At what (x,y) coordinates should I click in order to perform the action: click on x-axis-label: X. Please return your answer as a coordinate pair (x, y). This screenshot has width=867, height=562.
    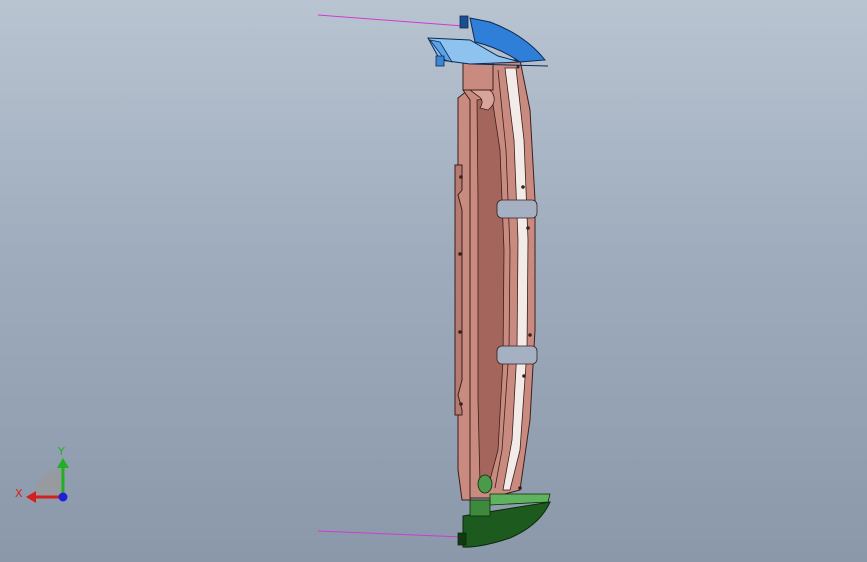
    Looking at the image, I should click on (19, 493).